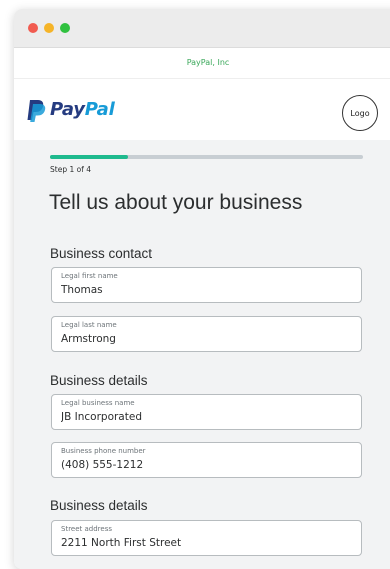  I want to click on page-title: Tell us about your business, so click(176, 202).